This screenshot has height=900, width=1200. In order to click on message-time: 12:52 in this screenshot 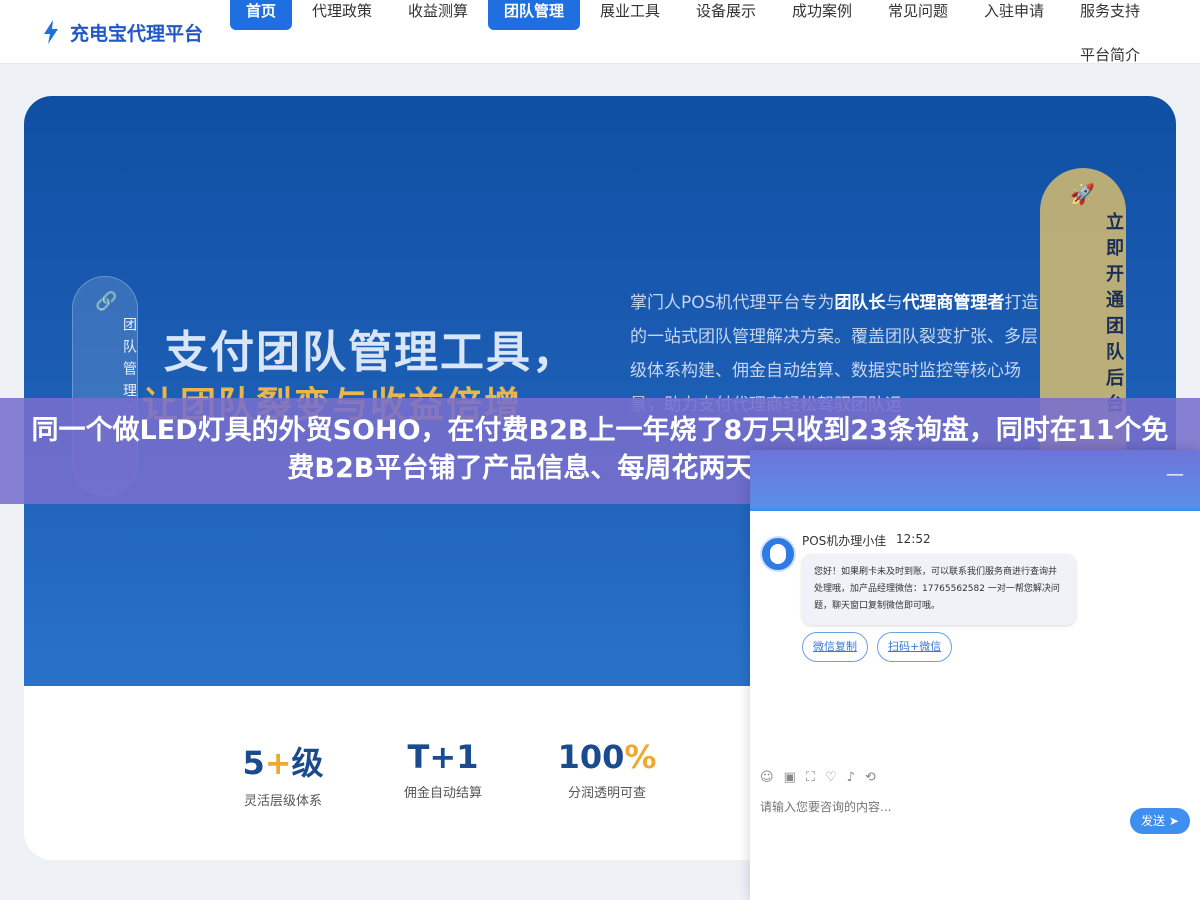, I will do `click(913, 539)`.